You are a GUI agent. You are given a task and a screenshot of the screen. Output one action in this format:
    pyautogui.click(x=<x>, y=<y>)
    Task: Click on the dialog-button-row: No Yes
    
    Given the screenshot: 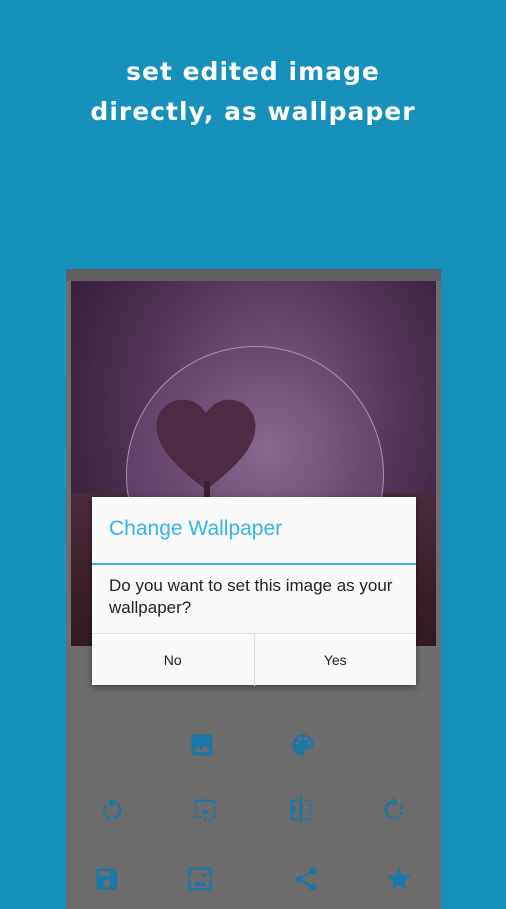 What is the action you would take?
    pyautogui.click(x=254, y=659)
    